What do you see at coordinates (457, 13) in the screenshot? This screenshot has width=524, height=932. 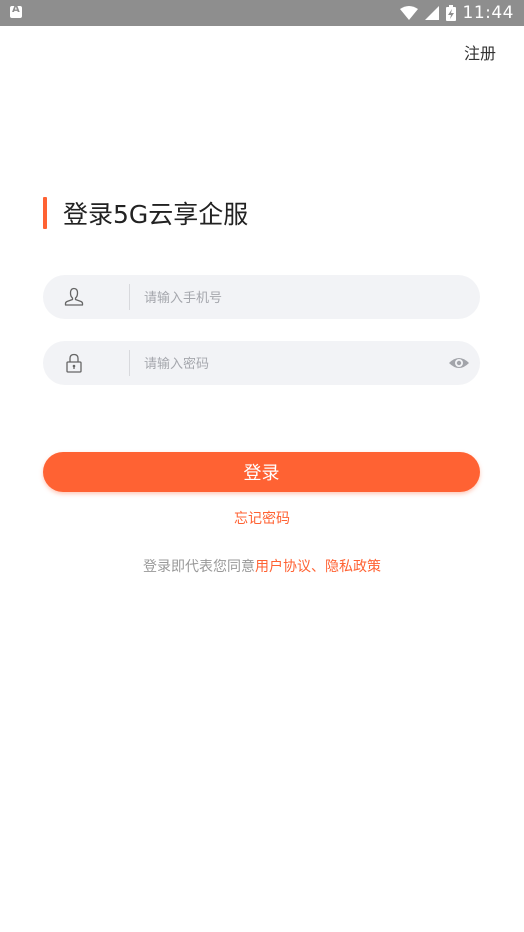 I see `status-icons: 11:44` at bounding box center [457, 13].